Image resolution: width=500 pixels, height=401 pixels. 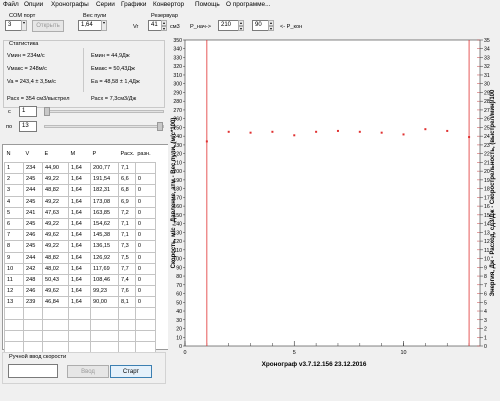 I want to click on table-row: 11 248 50,43 1,64 108,46 7,4 0, so click(x=80, y=280).